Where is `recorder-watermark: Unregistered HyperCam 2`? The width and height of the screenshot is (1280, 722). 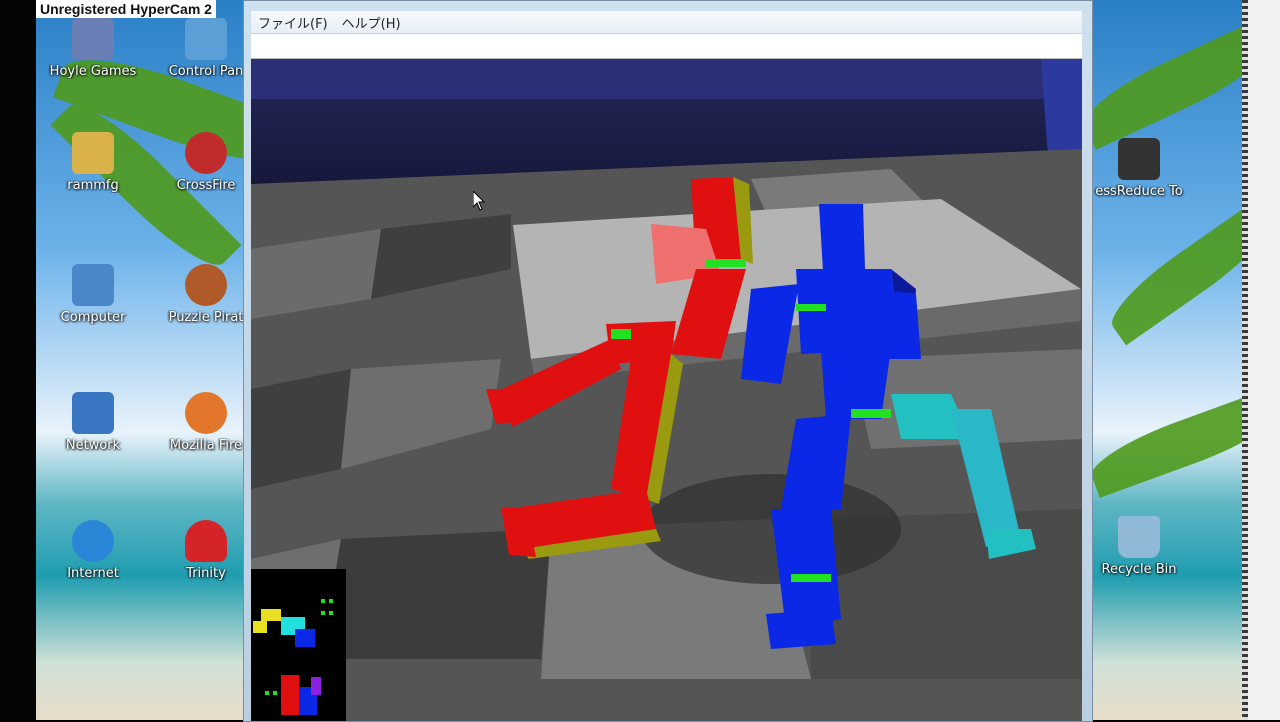
recorder-watermark: Unregistered HyperCam 2 is located at coordinates (126, 9).